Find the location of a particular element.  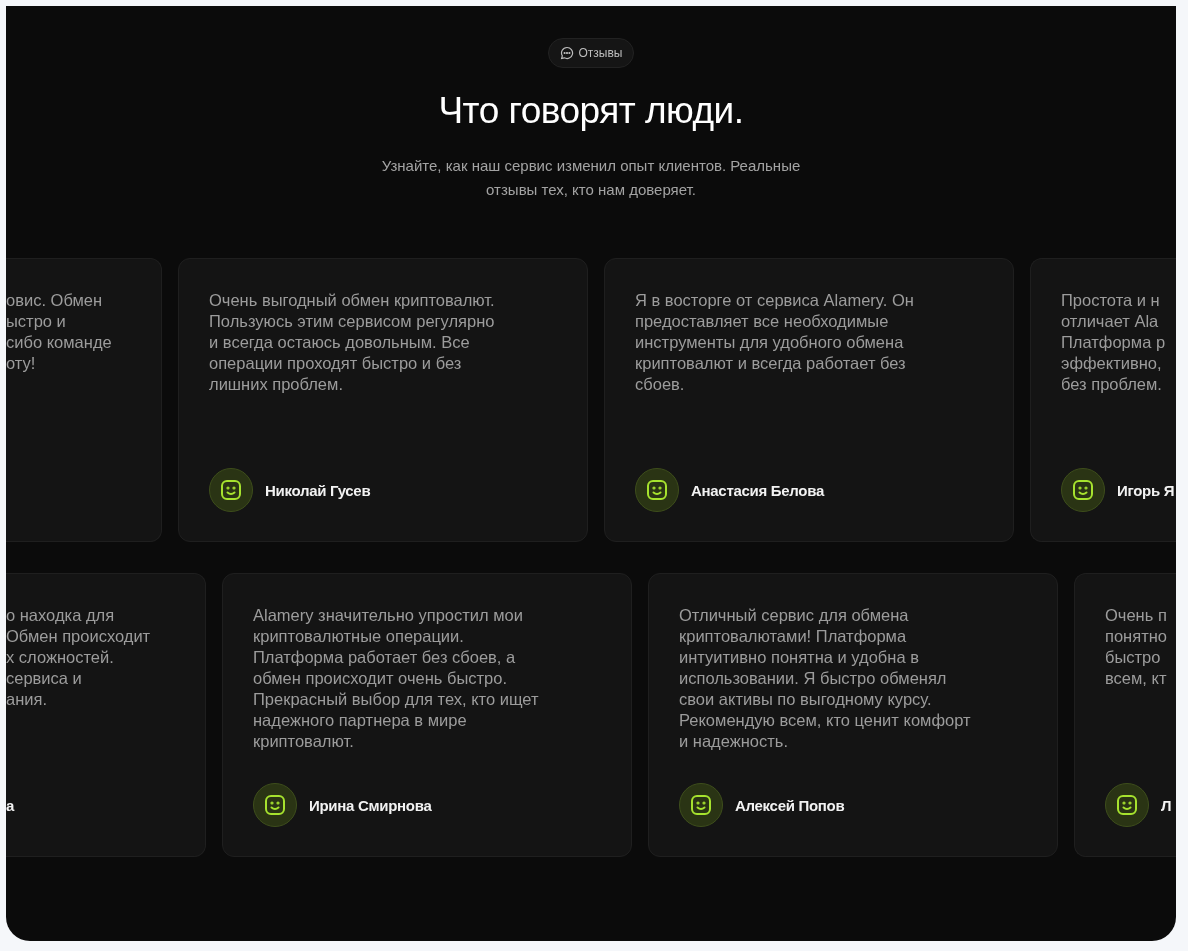

testimonial-text: Я в восторге от сервиса Alamery. Он предоставляет все необходимые инструменты для удобного обмена криптовалют и всегда работает без сбоев. is located at coordinates (775, 342).